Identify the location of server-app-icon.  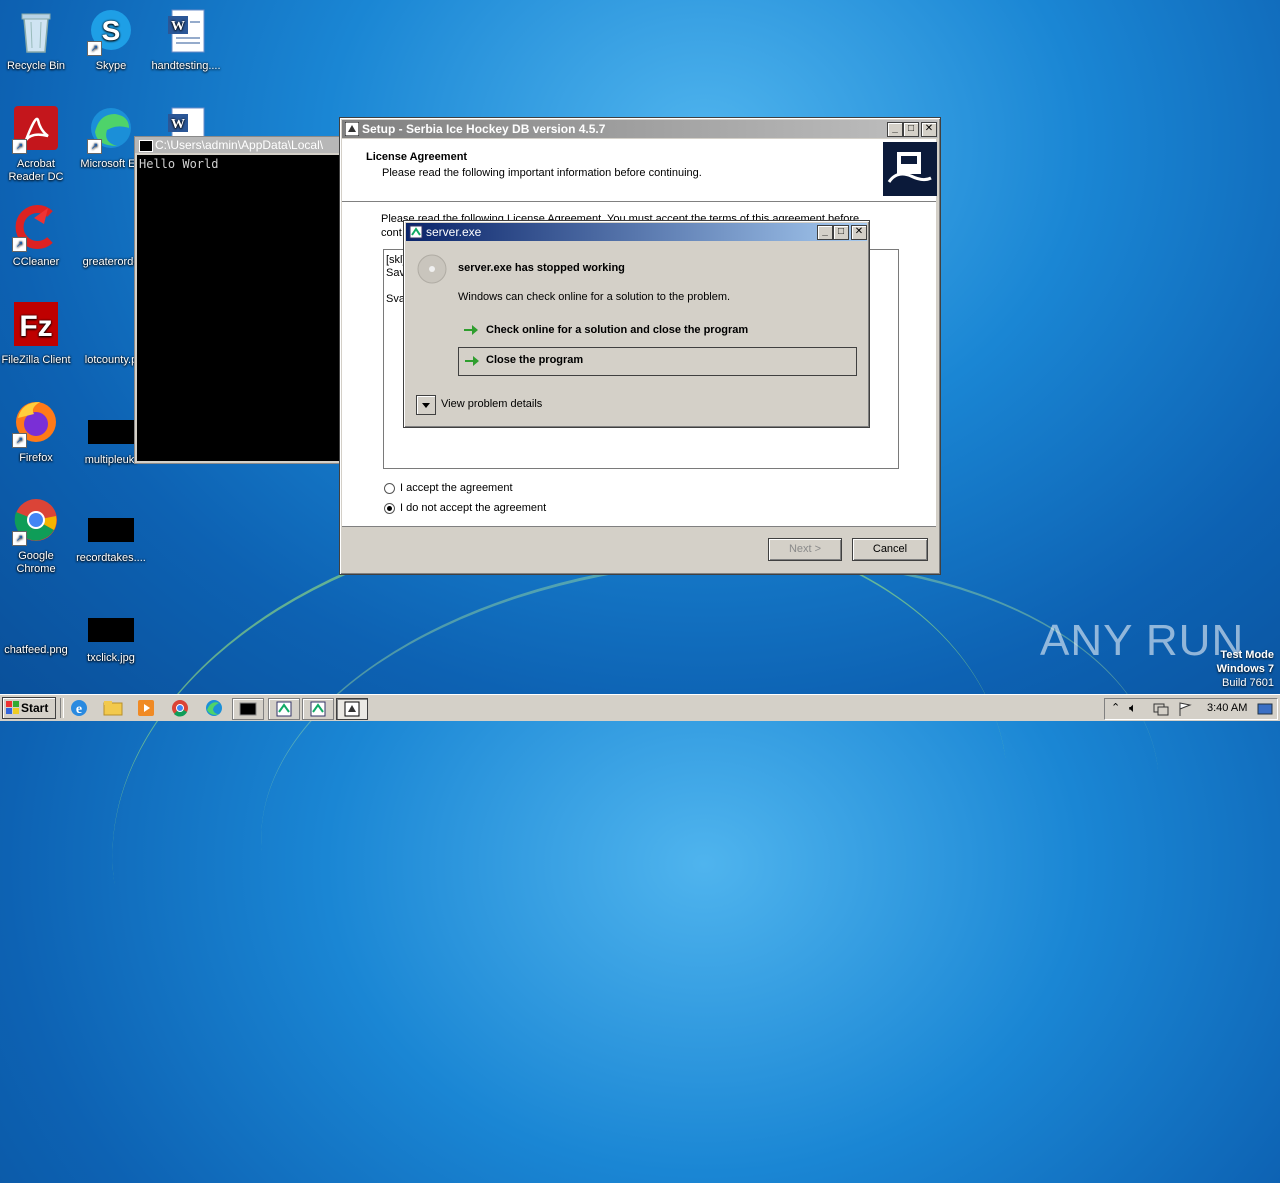
(416, 232).